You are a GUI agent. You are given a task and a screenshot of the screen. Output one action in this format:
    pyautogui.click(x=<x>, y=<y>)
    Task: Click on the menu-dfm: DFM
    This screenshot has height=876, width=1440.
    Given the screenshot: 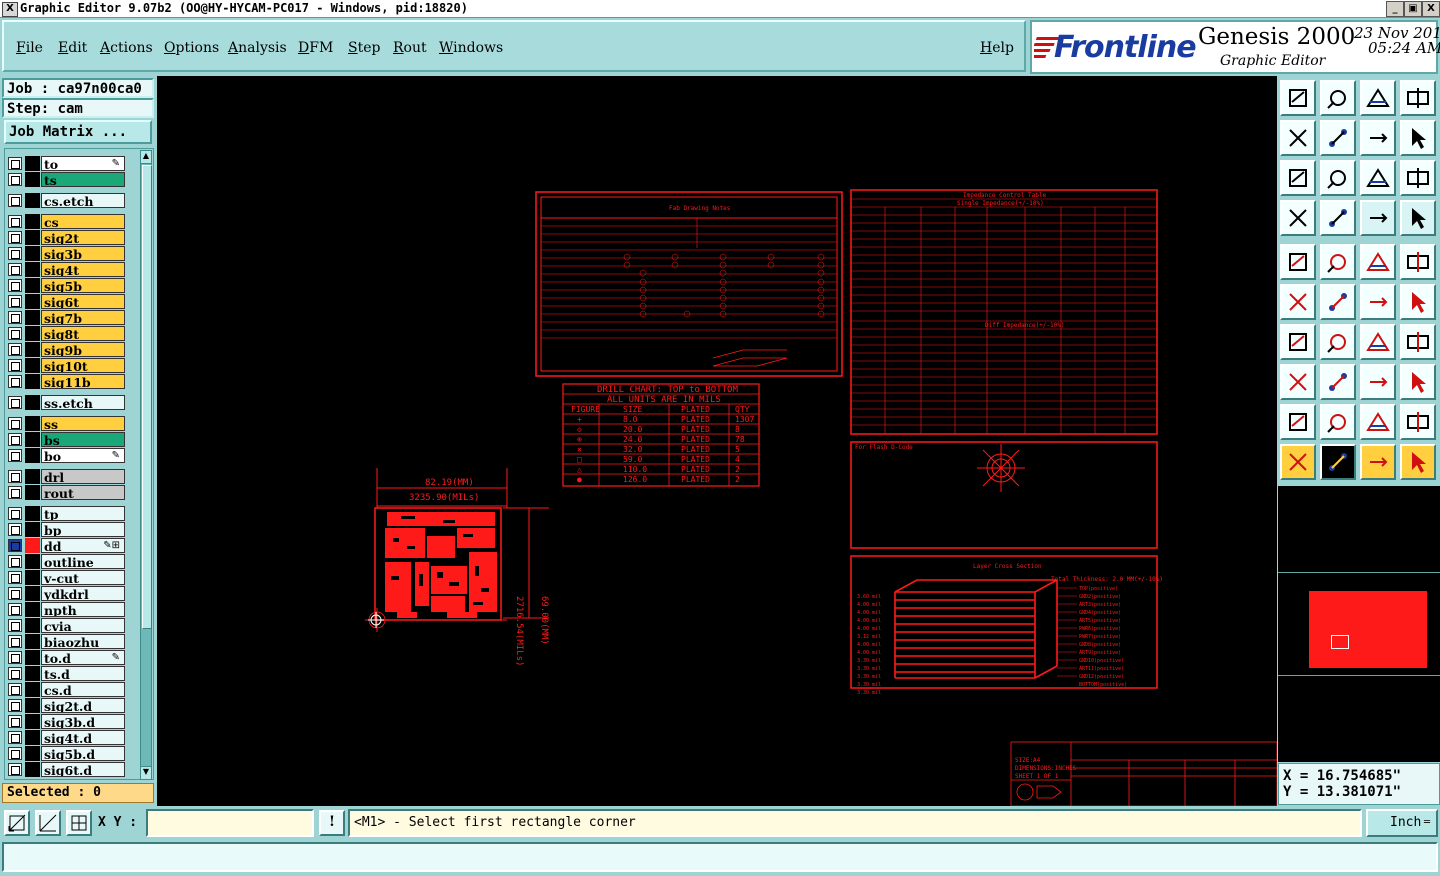 What is the action you would take?
    pyautogui.click(x=315, y=48)
    